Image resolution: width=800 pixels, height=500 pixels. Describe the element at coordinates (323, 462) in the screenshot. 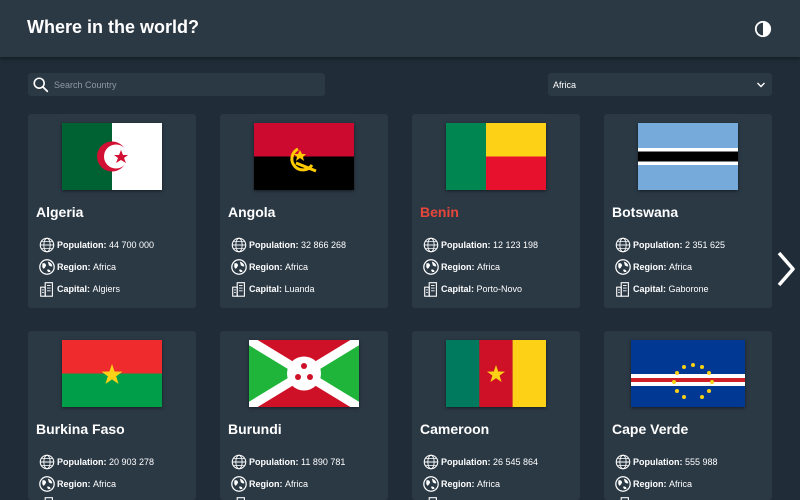

I see `population-value: 11 890 781` at that location.